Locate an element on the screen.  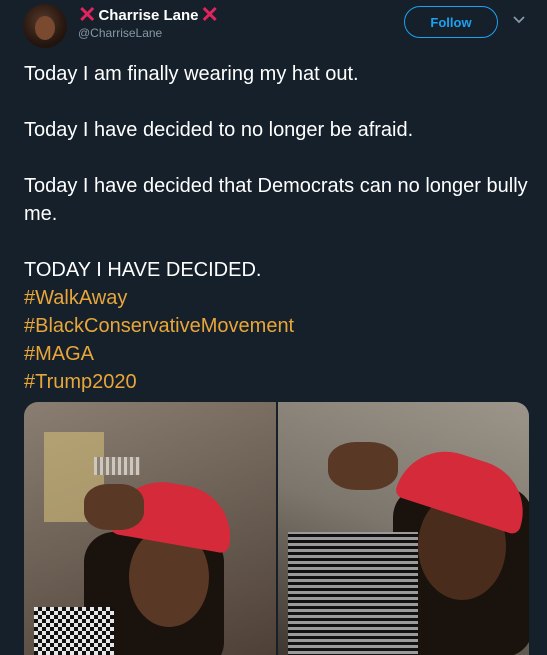
hashtag-link: #MAGA is located at coordinates (276, 354).